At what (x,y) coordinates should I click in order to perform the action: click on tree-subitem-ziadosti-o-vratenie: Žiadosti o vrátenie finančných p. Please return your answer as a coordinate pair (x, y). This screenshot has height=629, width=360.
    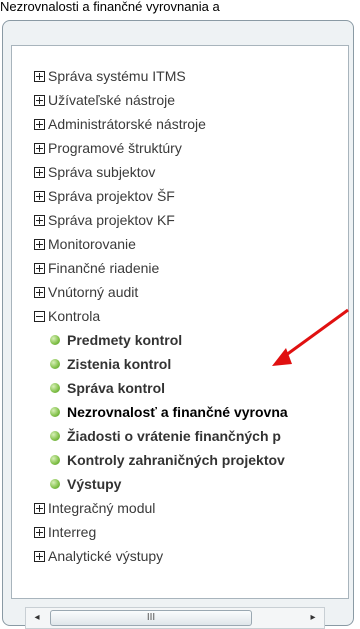
    Looking at the image, I should click on (161, 436).